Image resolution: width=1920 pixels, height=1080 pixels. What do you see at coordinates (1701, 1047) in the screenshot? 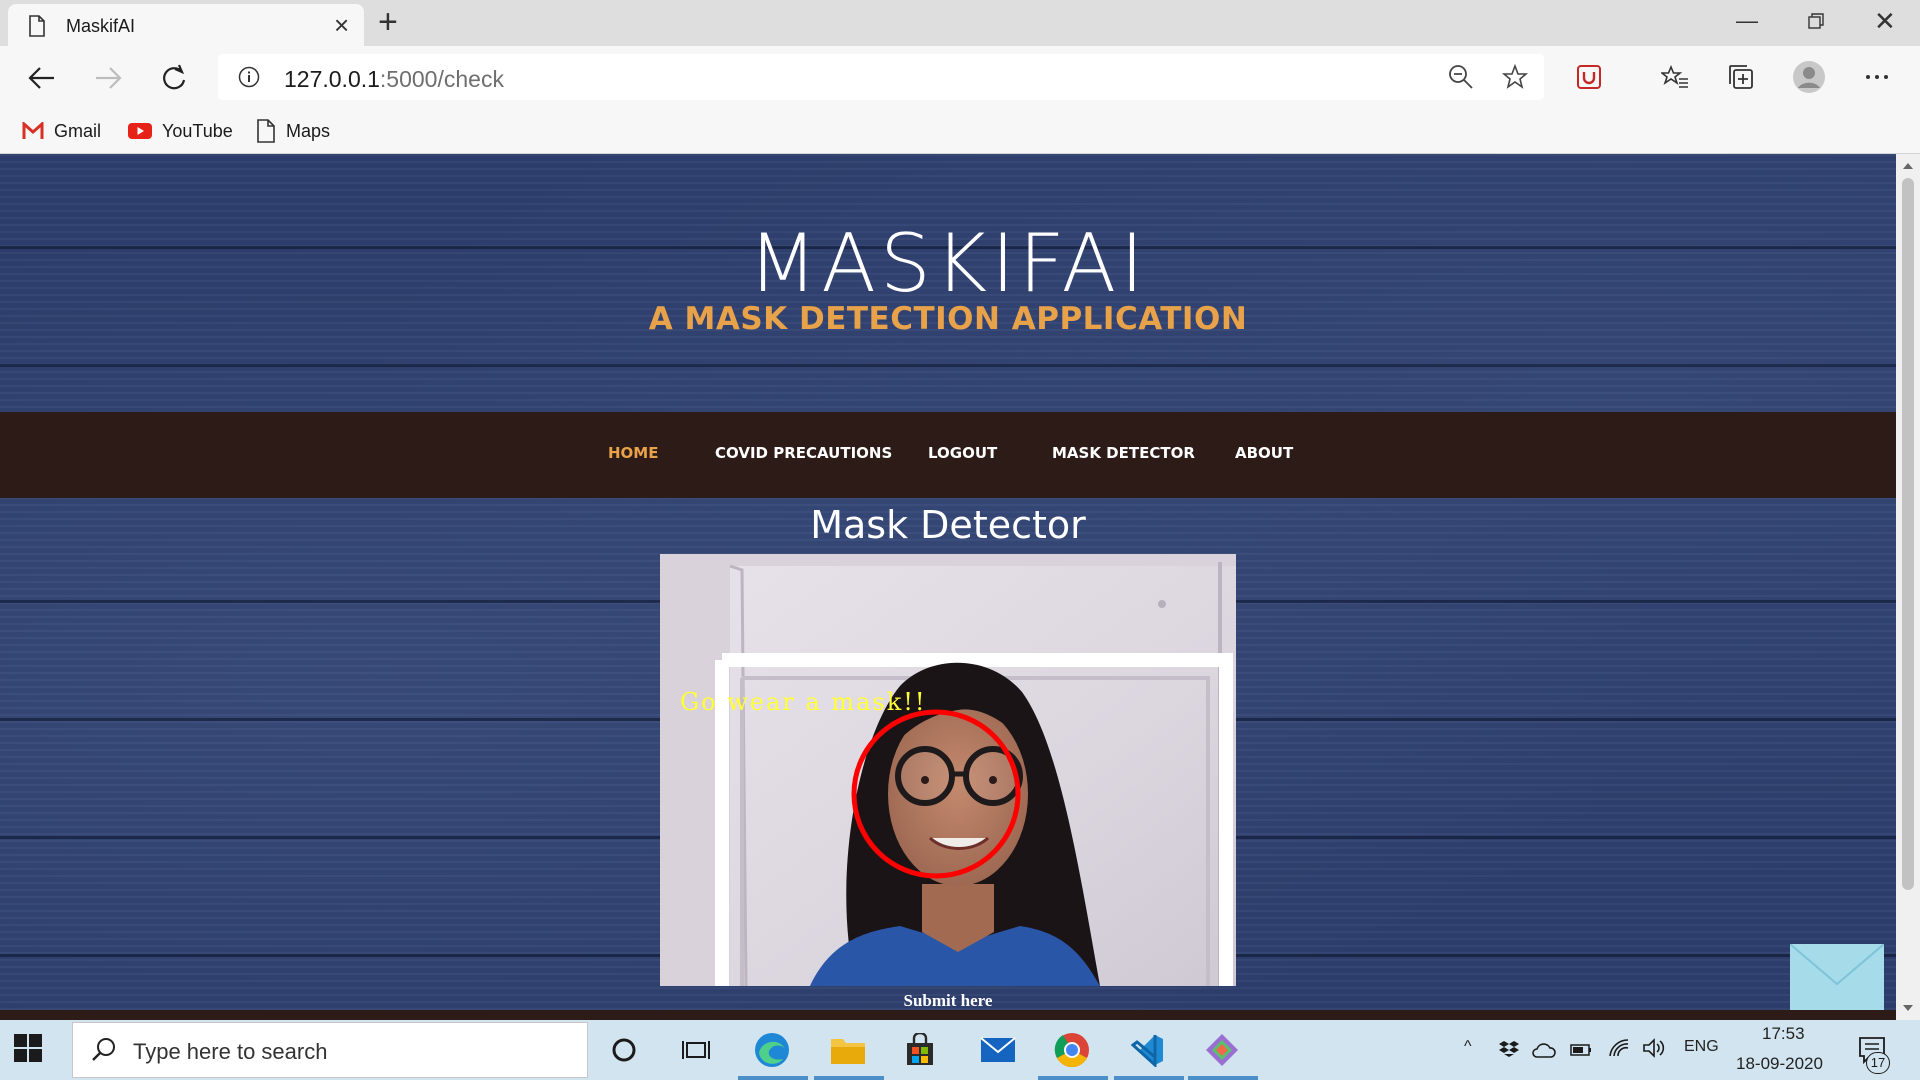
I see `language-indicator: ENG` at bounding box center [1701, 1047].